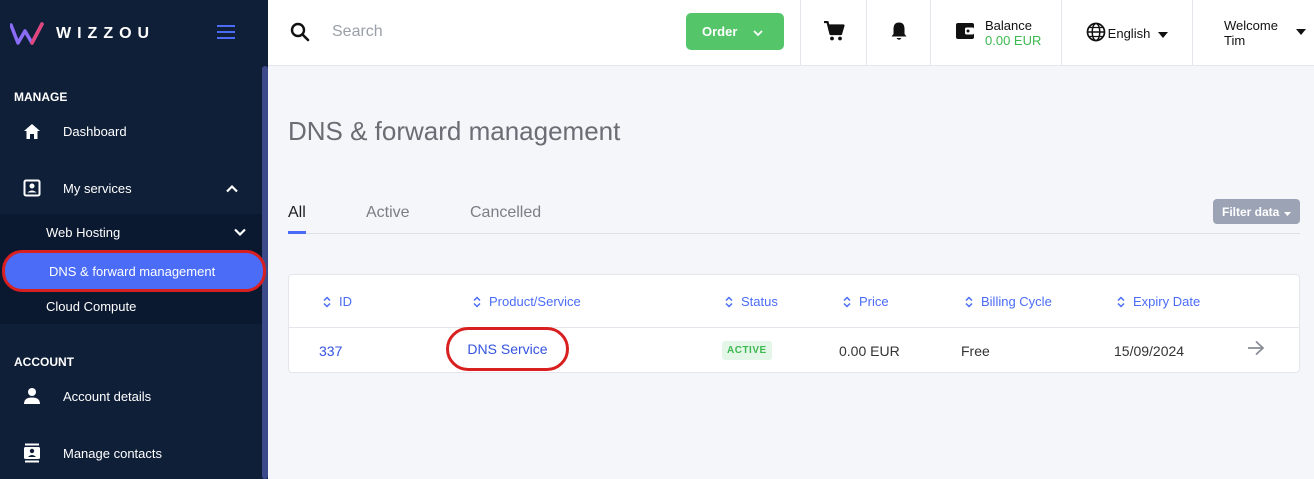 The height and width of the screenshot is (479, 1314). Describe the element at coordinates (27, 33) in the screenshot. I see `wizzou-logo-icon` at that location.